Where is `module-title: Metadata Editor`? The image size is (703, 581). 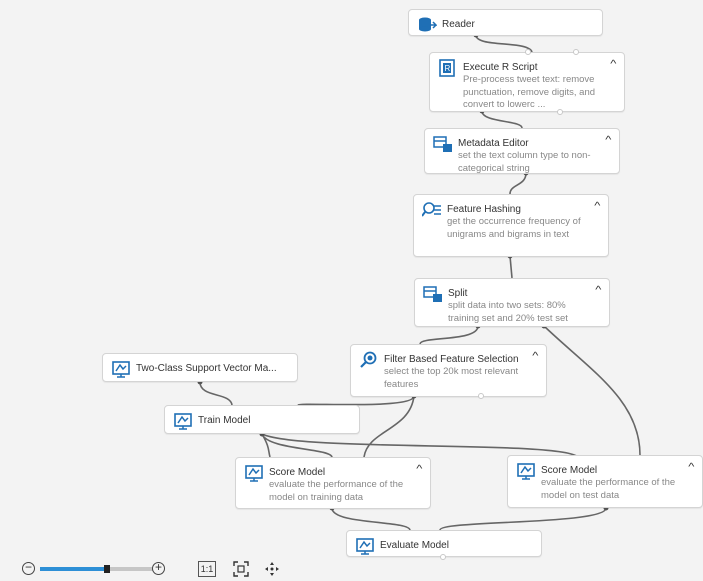
module-title: Metadata Editor is located at coordinates (493, 143).